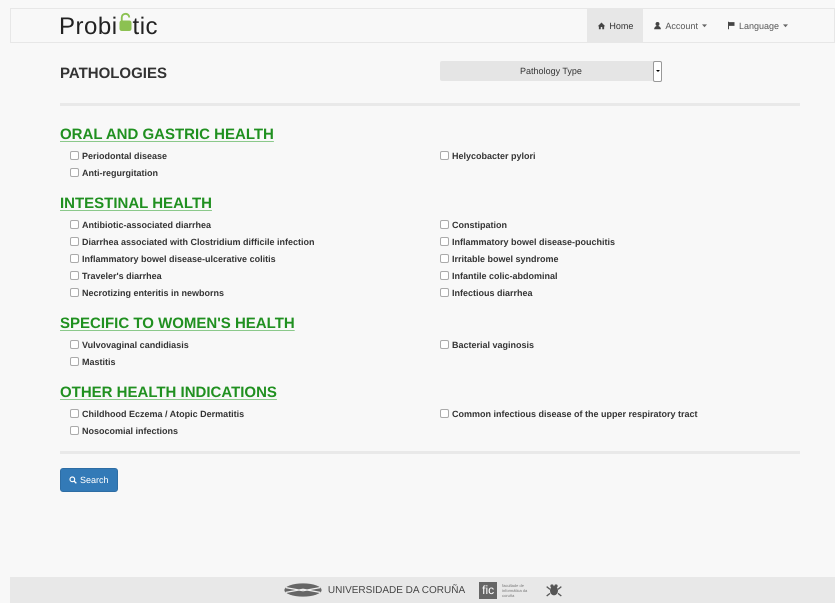  What do you see at coordinates (492, 293) in the screenshot?
I see `checkbox-label: Infectious diarrhea` at bounding box center [492, 293].